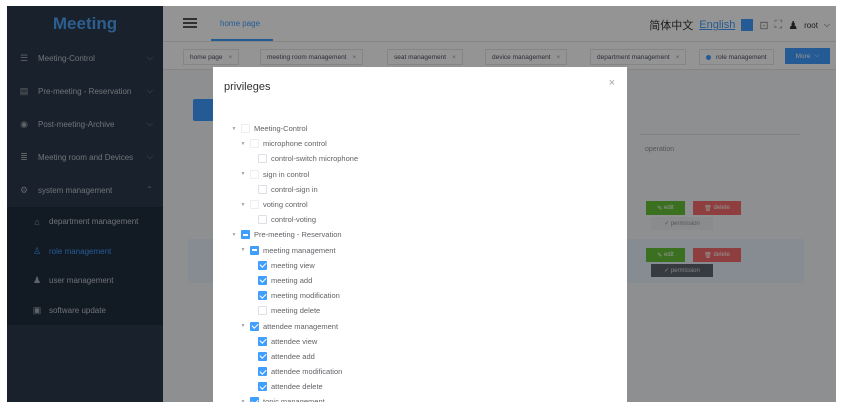 The width and height of the screenshot is (842, 410). What do you see at coordinates (420, 356) in the screenshot?
I see `tree-node: attendee add` at bounding box center [420, 356].